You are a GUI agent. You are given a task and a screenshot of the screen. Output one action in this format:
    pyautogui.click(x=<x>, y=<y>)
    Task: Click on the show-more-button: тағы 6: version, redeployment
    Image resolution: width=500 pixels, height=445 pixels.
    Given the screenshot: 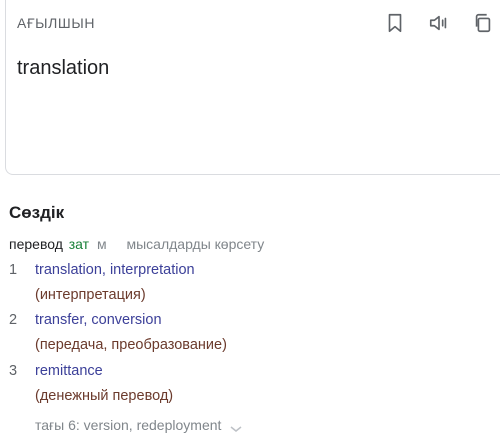 What is the action you would take?
    pyautogui.click(x=139, y=425)
    